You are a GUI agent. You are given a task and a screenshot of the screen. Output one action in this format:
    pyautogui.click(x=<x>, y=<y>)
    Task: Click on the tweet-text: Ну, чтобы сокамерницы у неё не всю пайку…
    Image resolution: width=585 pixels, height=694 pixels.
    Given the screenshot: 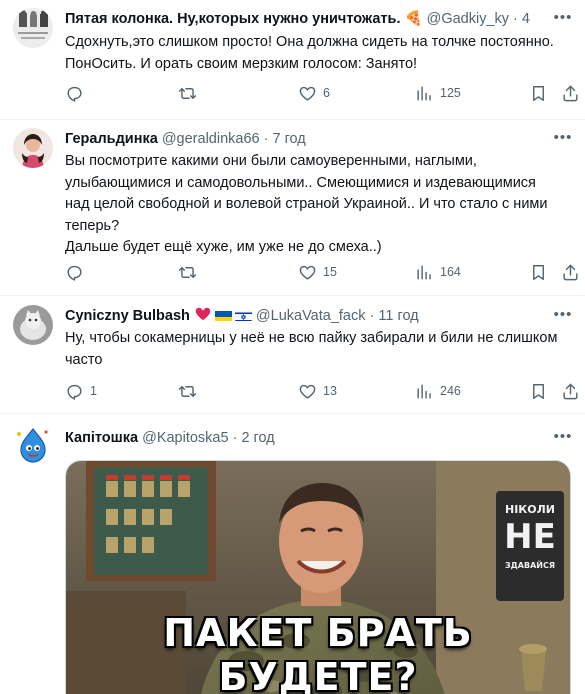 What is the action you would take?
    pyautogui.click(x=311, y=349)
    